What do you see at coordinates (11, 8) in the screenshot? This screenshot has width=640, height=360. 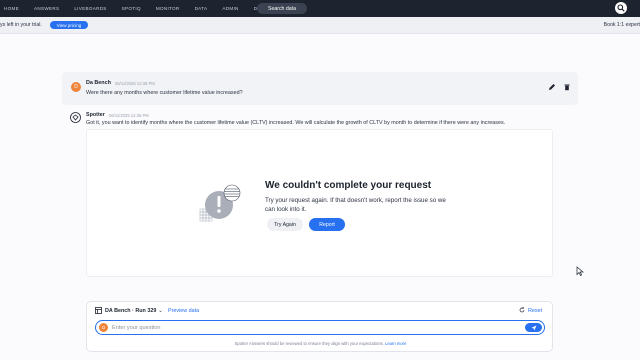 I see `nav-item-home: HOME` at bounding box center [11, 8].